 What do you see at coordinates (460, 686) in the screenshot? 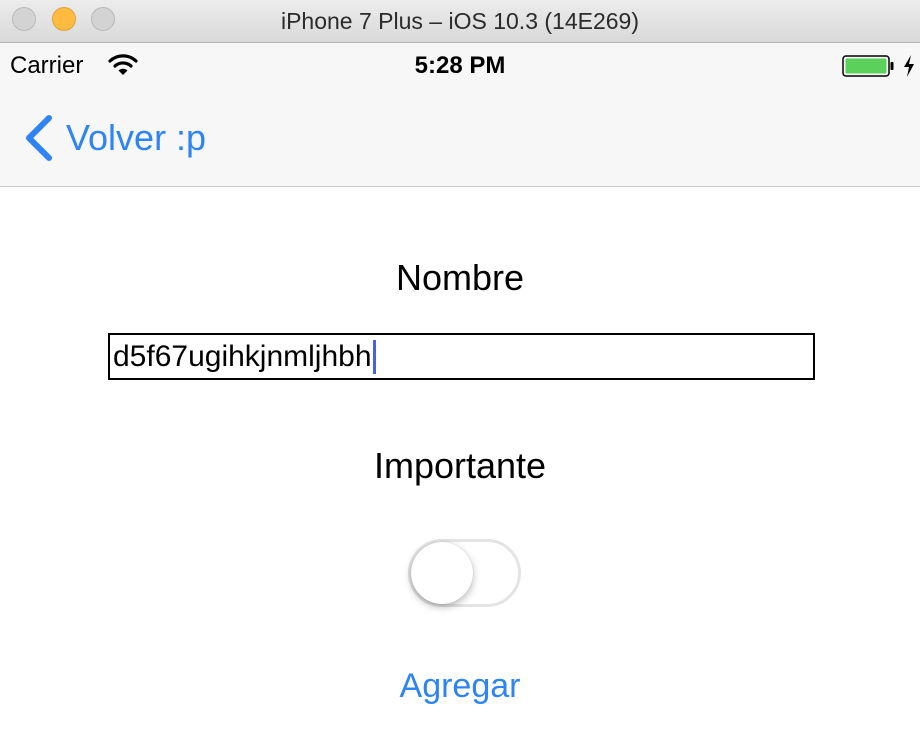
I see `add-button: Agregar` at bounding box center [460, 686].